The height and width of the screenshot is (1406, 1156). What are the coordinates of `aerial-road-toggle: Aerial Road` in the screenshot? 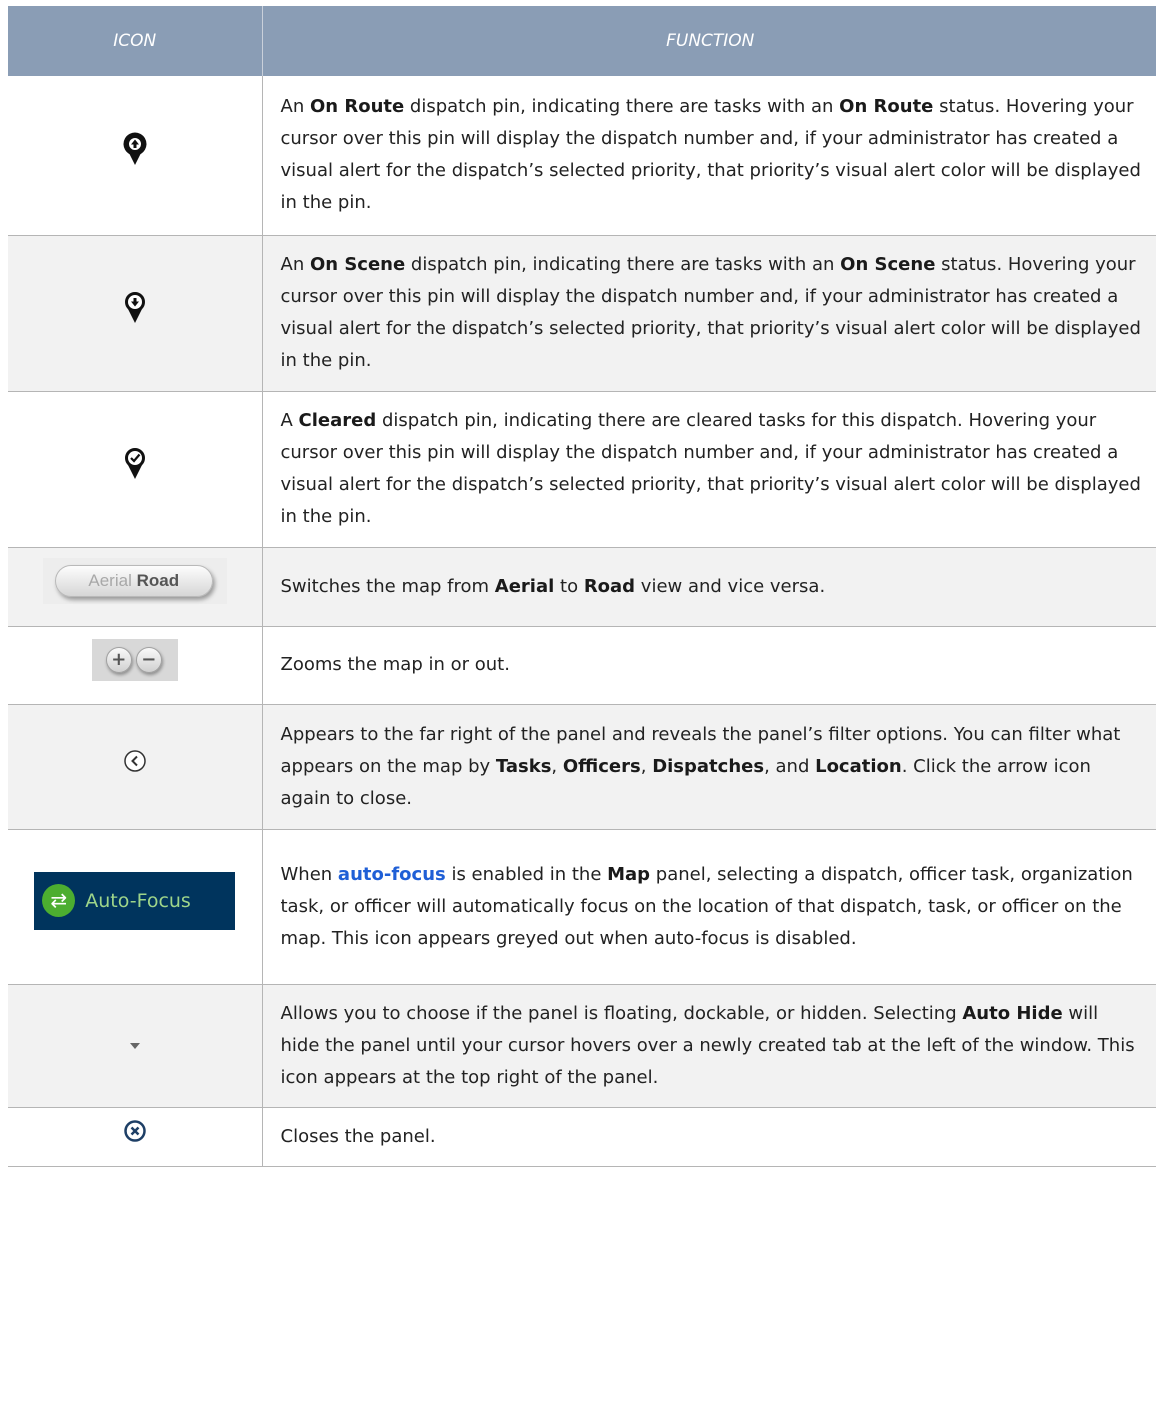 It's located at (133, 581).